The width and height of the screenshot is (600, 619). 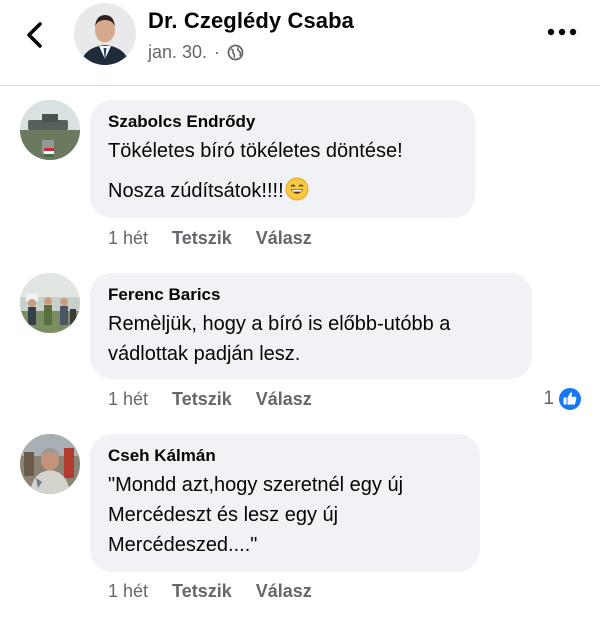 What do you see at coordinates (255, 151) in the screenshot?
I see `comment-text-line: Tökéletes bíró tökéletes döntése!` at bounding box center [255, 151].